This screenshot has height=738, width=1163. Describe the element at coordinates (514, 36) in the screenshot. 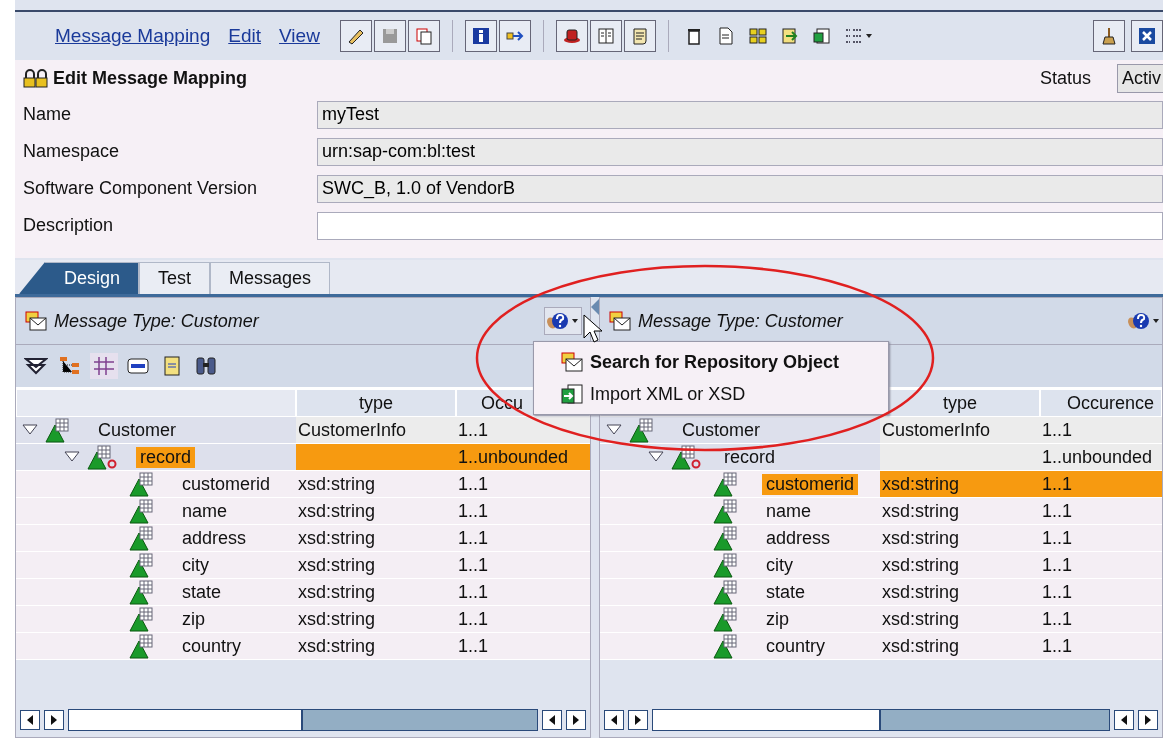

I see `branch-icon` at that location.